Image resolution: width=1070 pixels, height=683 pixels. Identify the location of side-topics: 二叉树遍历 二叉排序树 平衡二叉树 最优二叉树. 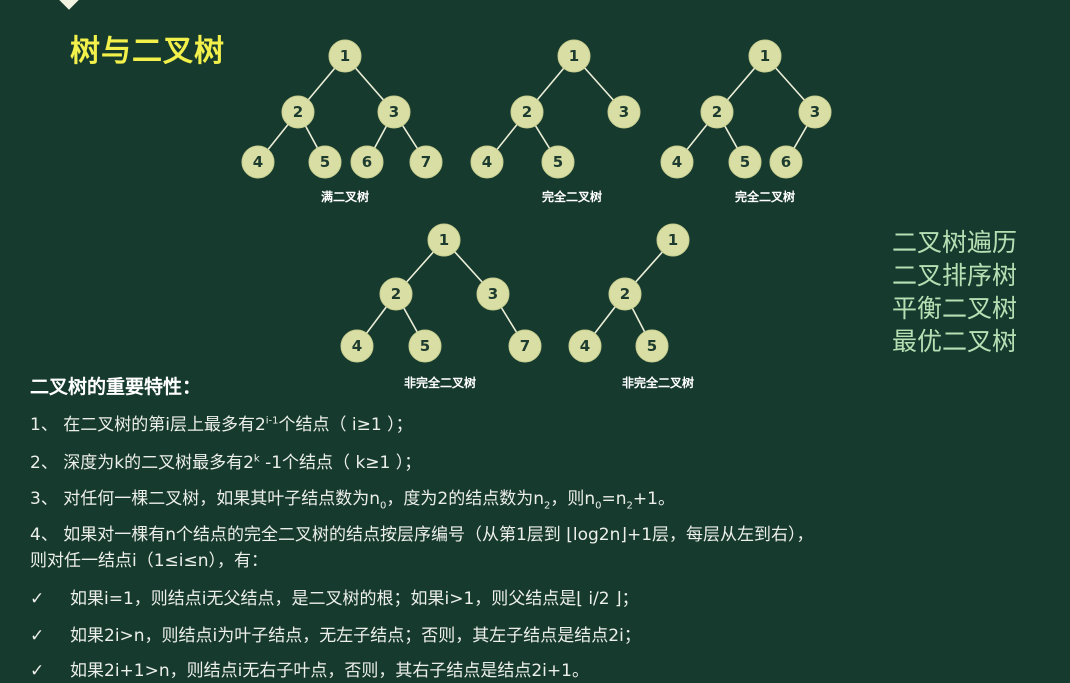
(954, 292).